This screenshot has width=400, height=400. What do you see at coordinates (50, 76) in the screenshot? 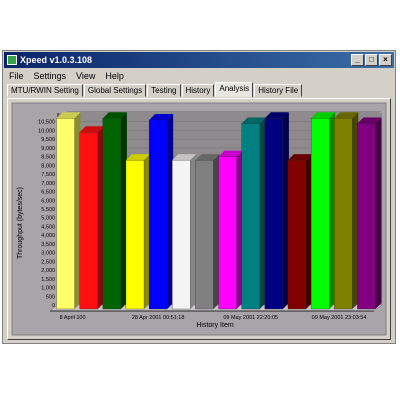
I see `menu-settings: Settings` at bounding box center [50, 76].